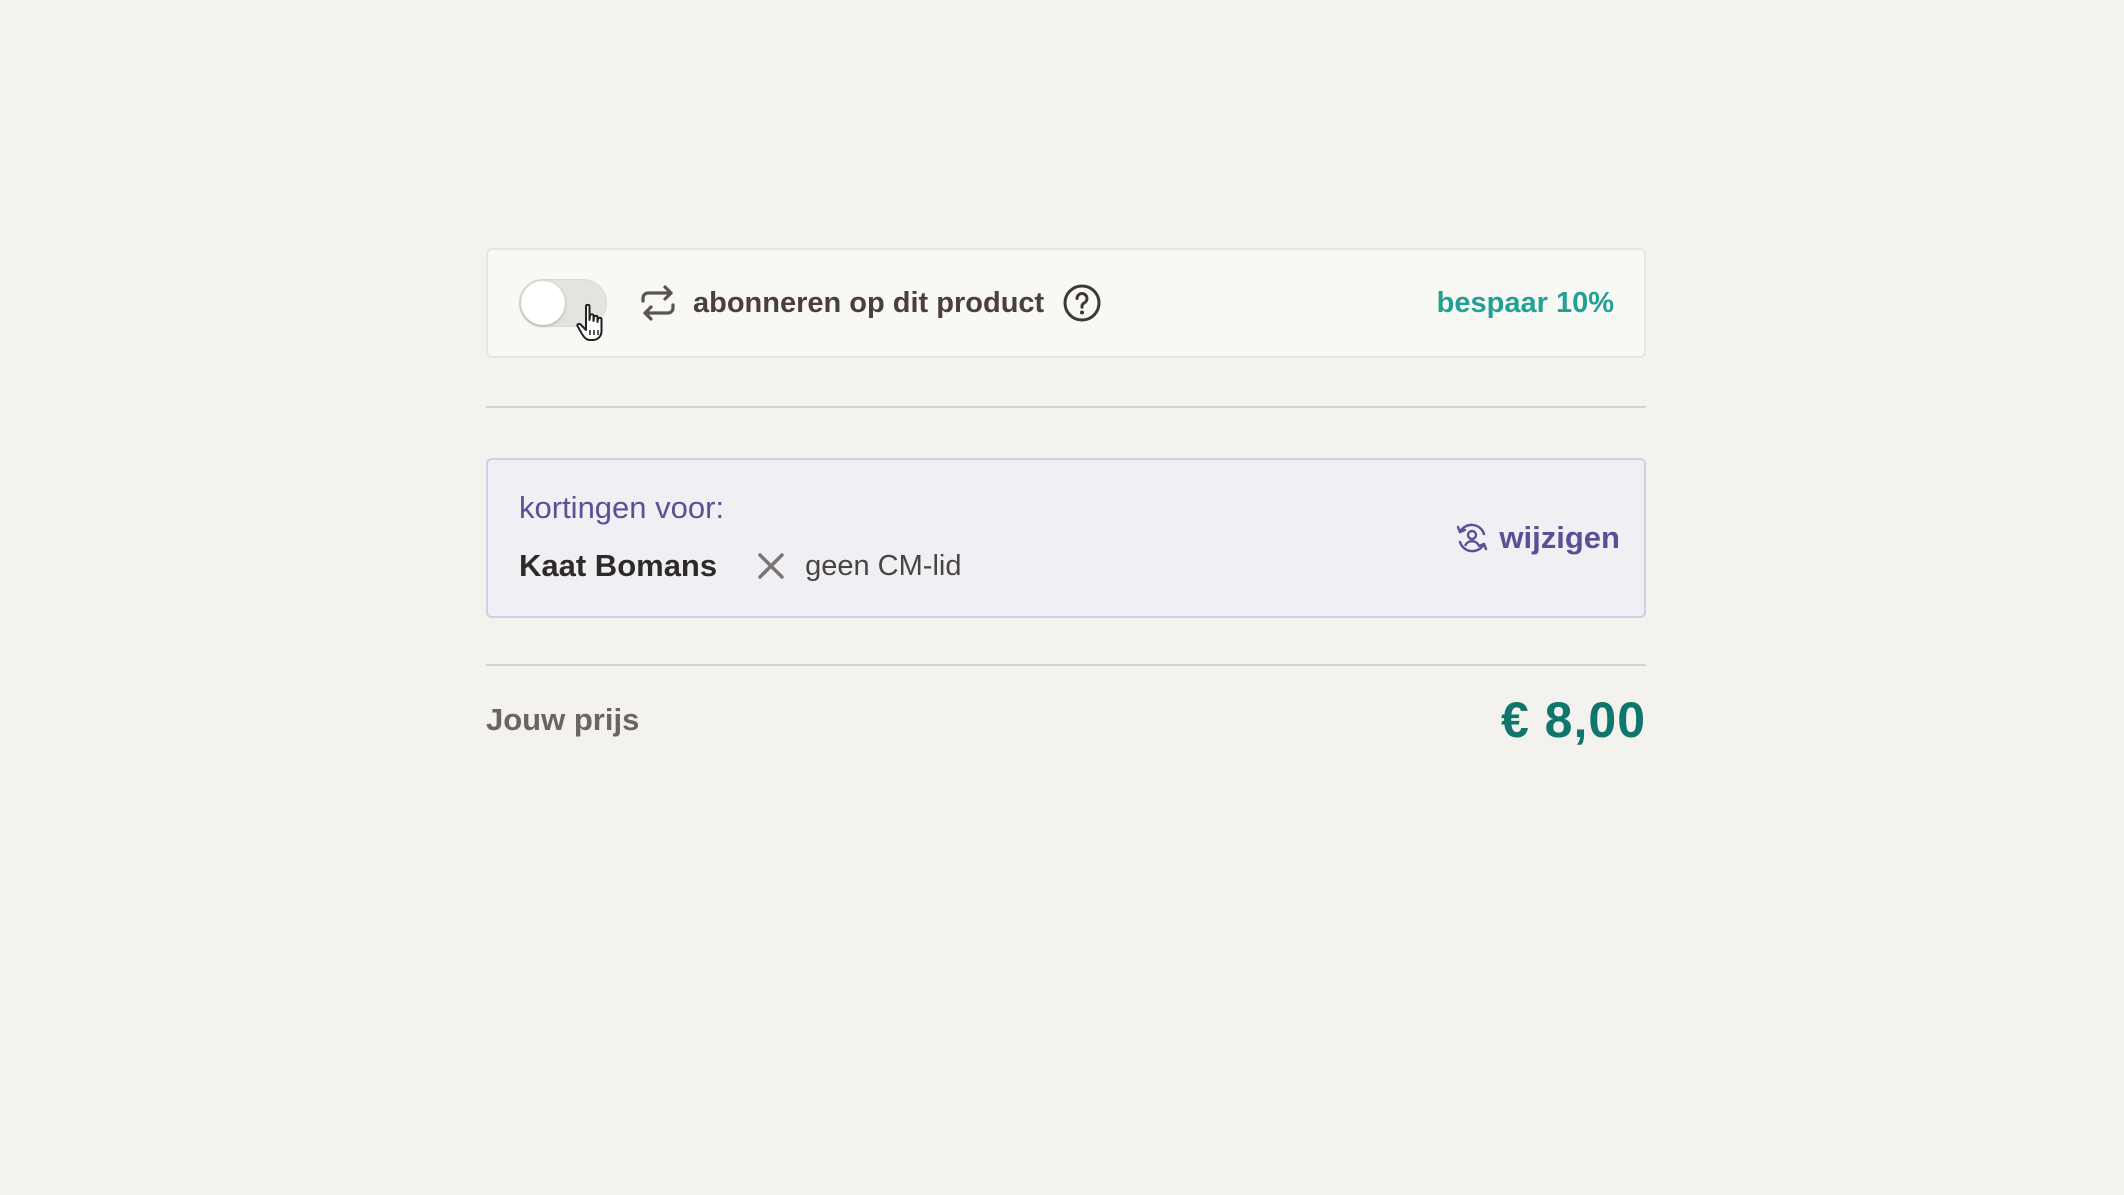  I want to click on toggle-knob, so click(543, 303).